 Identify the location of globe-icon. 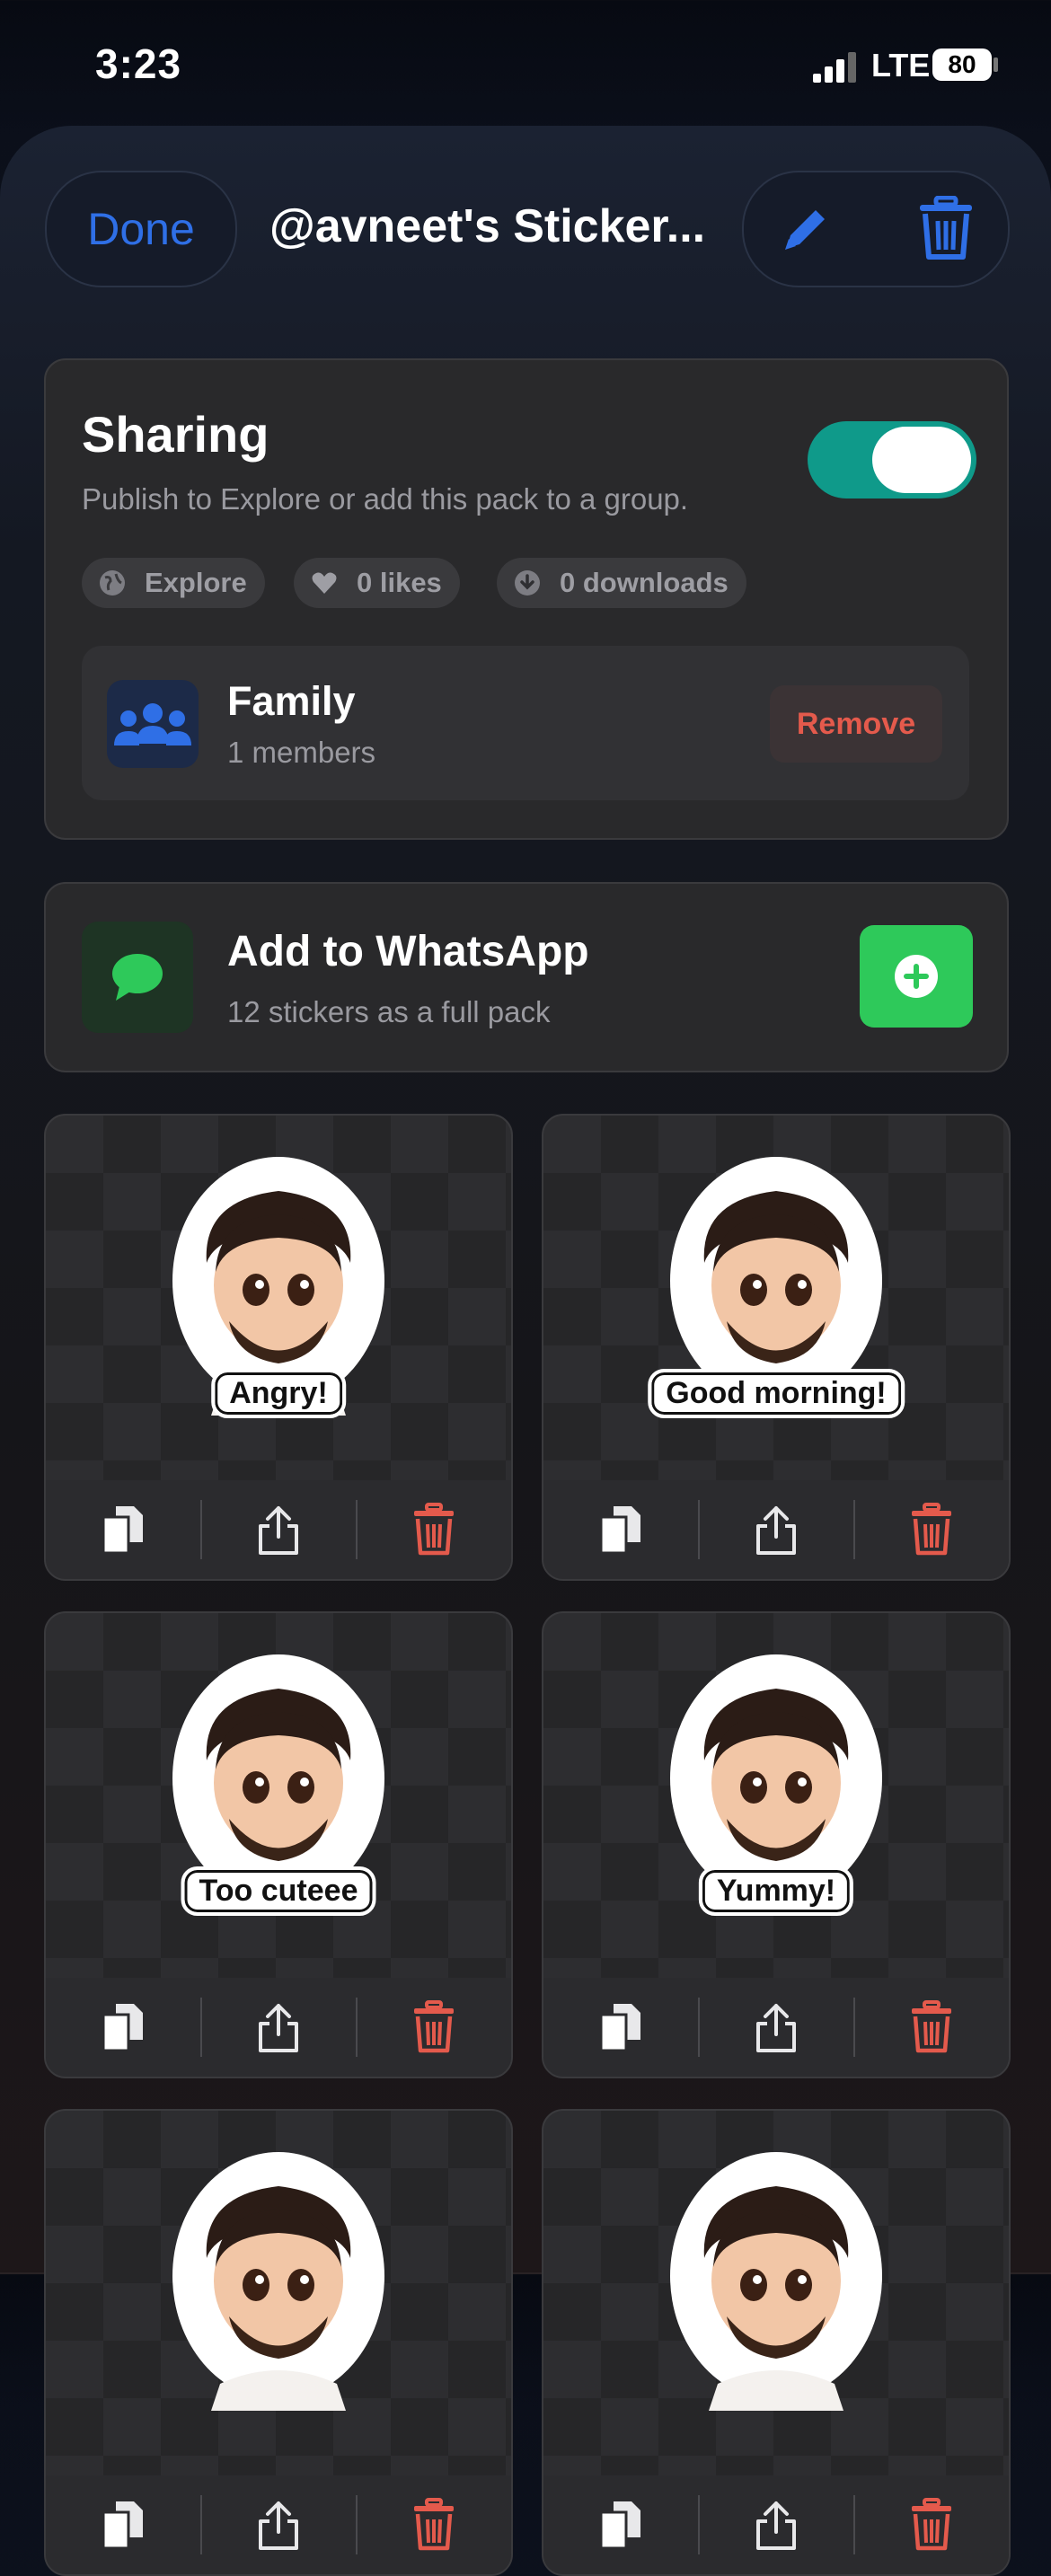
(112, 582).